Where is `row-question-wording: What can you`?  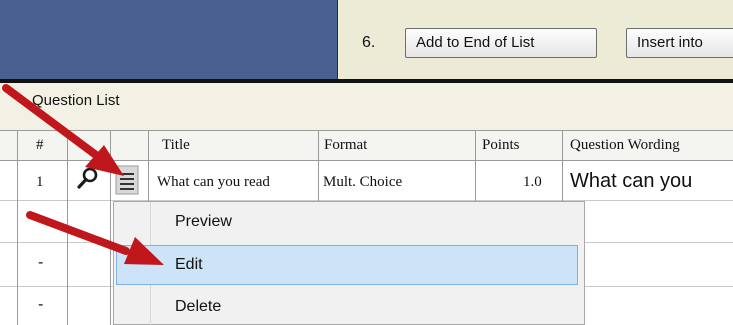 row-question-wording: What can you is located at coordinates (631, 181).